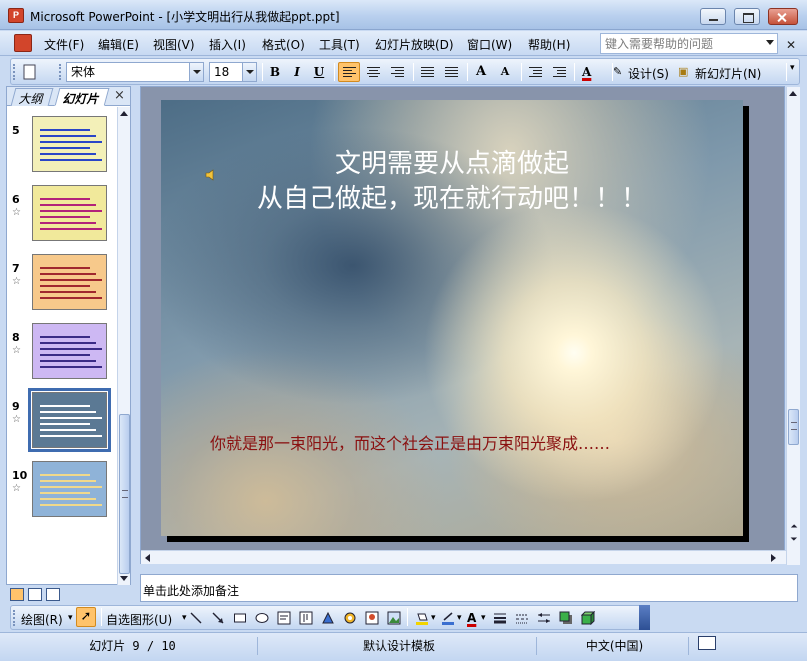  I want to click on menu-help: 帮助(H), so click(549, 44).